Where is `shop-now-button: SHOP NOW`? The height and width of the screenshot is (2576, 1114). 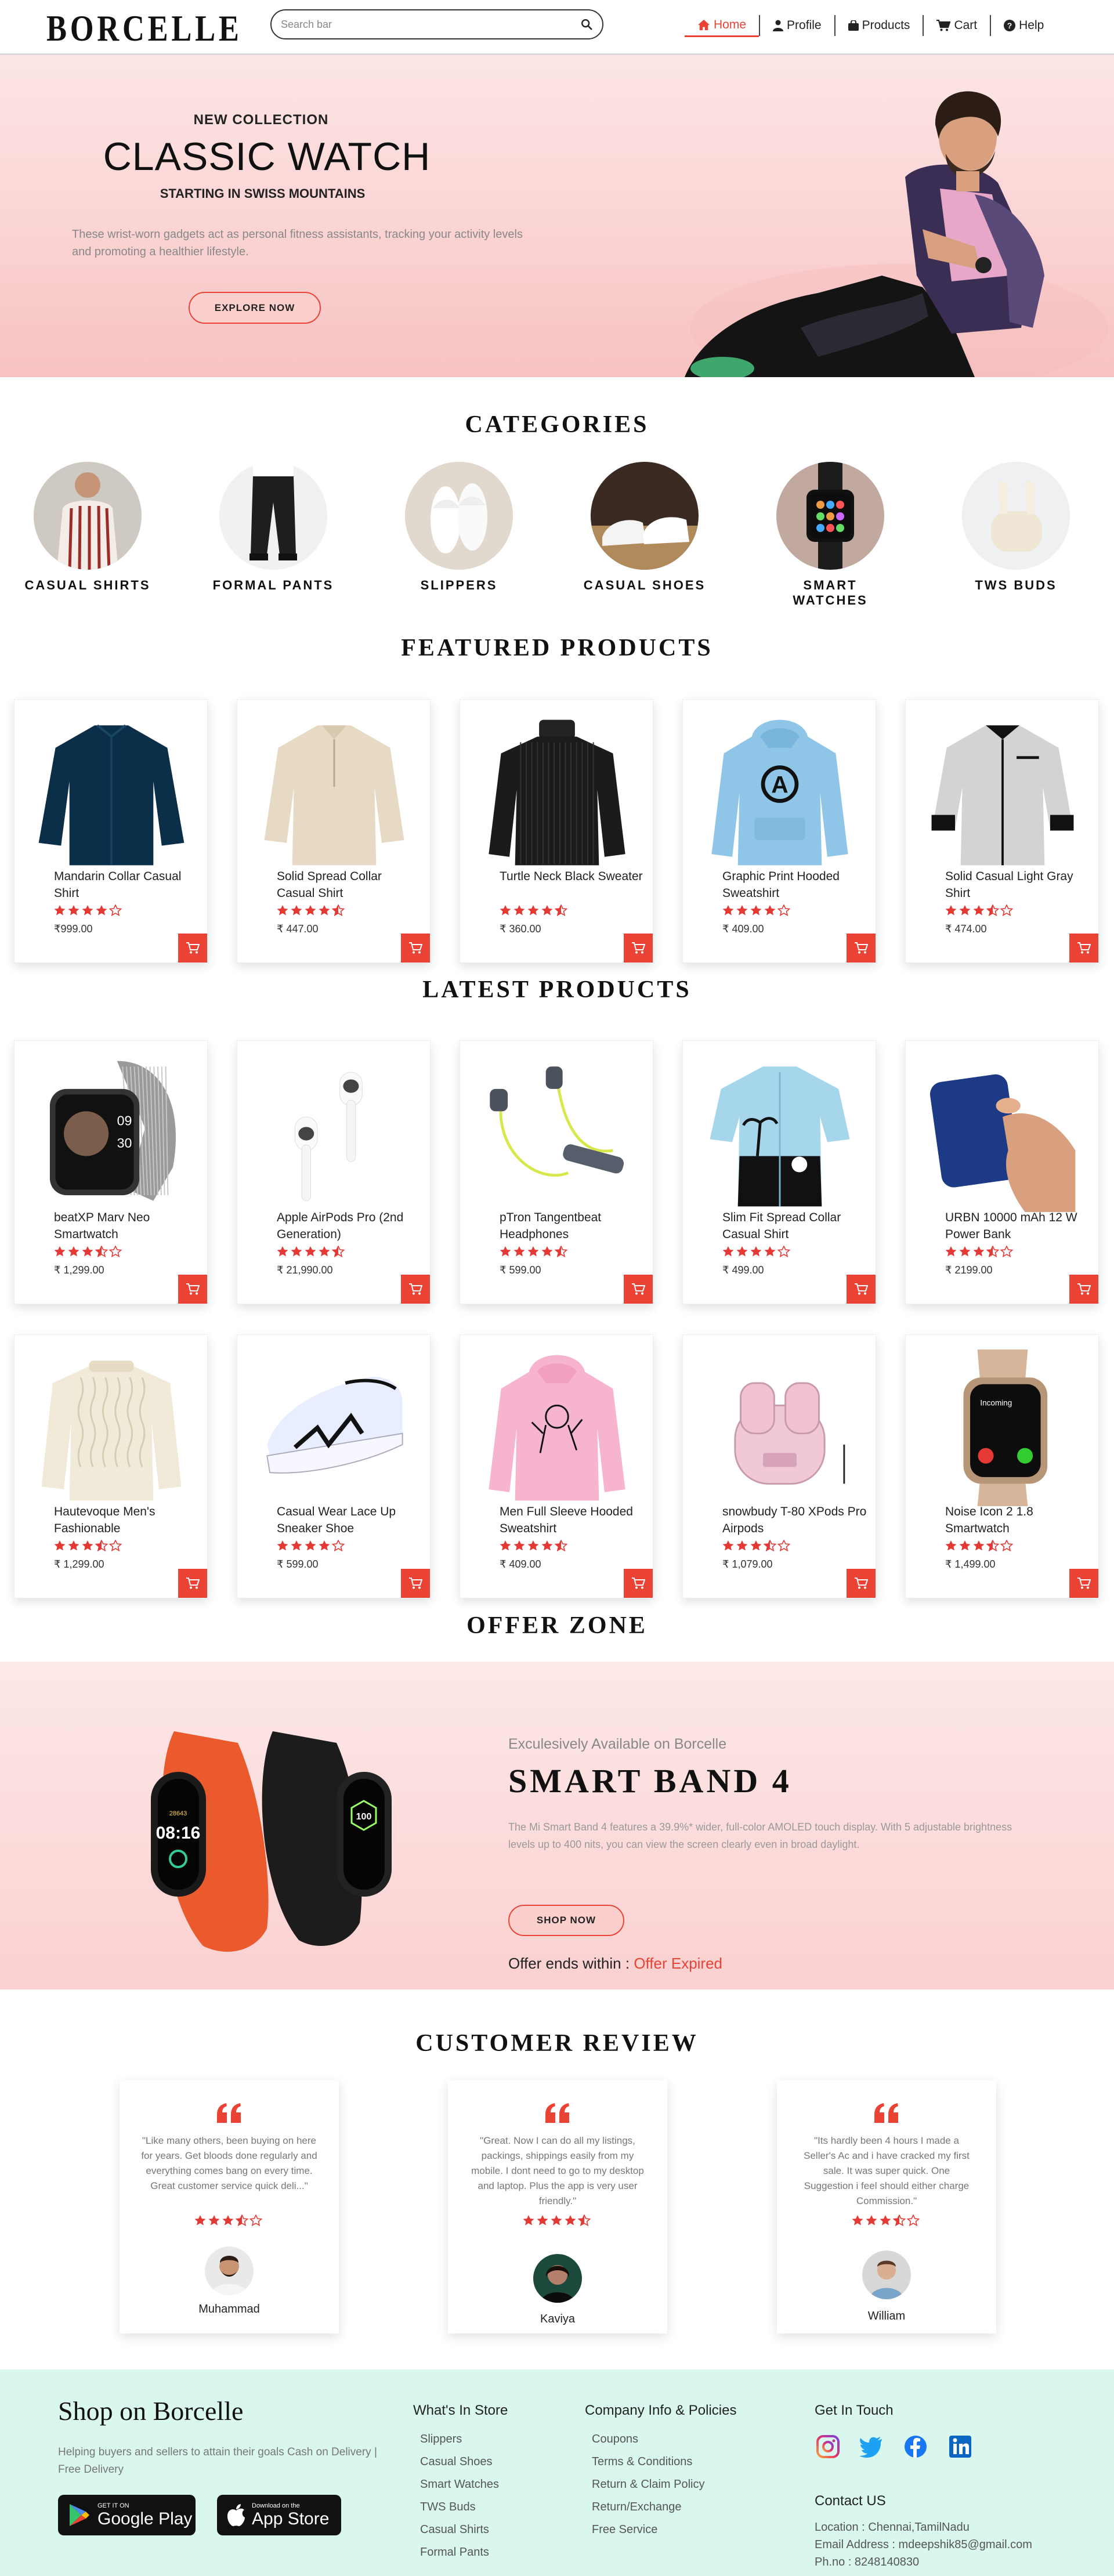 shop-now-button: SHOP NOW is located at coordinates (566, 1920).